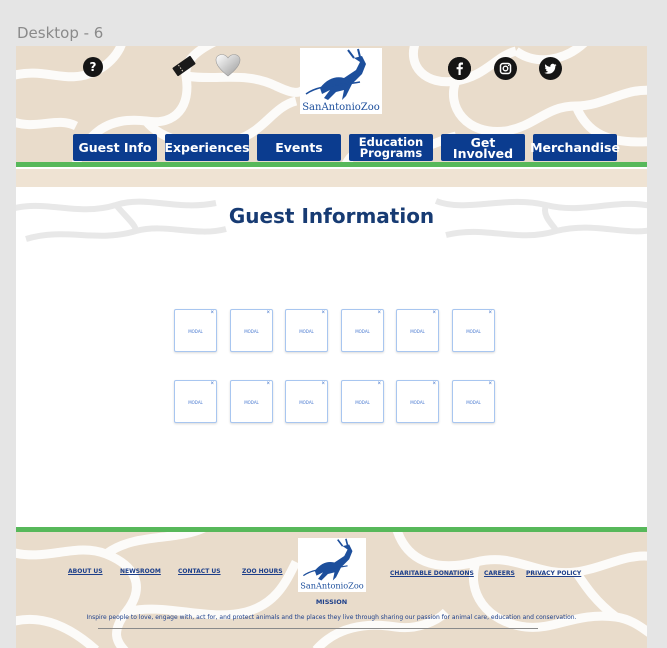 The height and width of the screenshot is (648, 667). Describe the element at coordinates (115, 147) in the screenshot. I see `nav-guest-info: Guest Info` at that location.